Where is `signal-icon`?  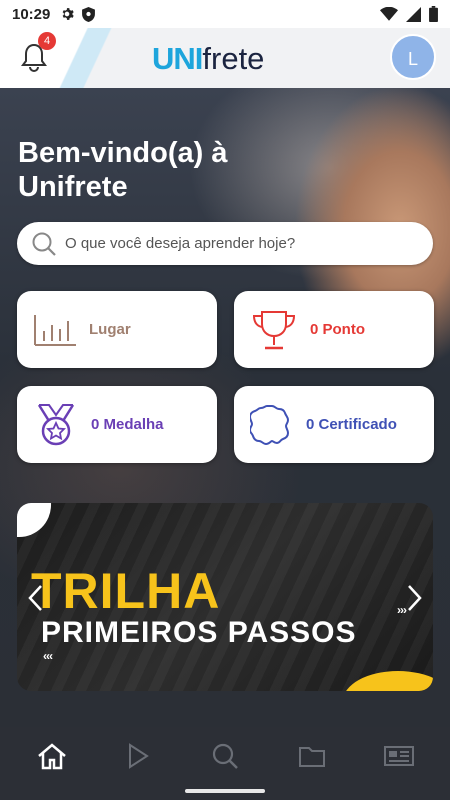
signal-icon is located at coordinates (413, 14).